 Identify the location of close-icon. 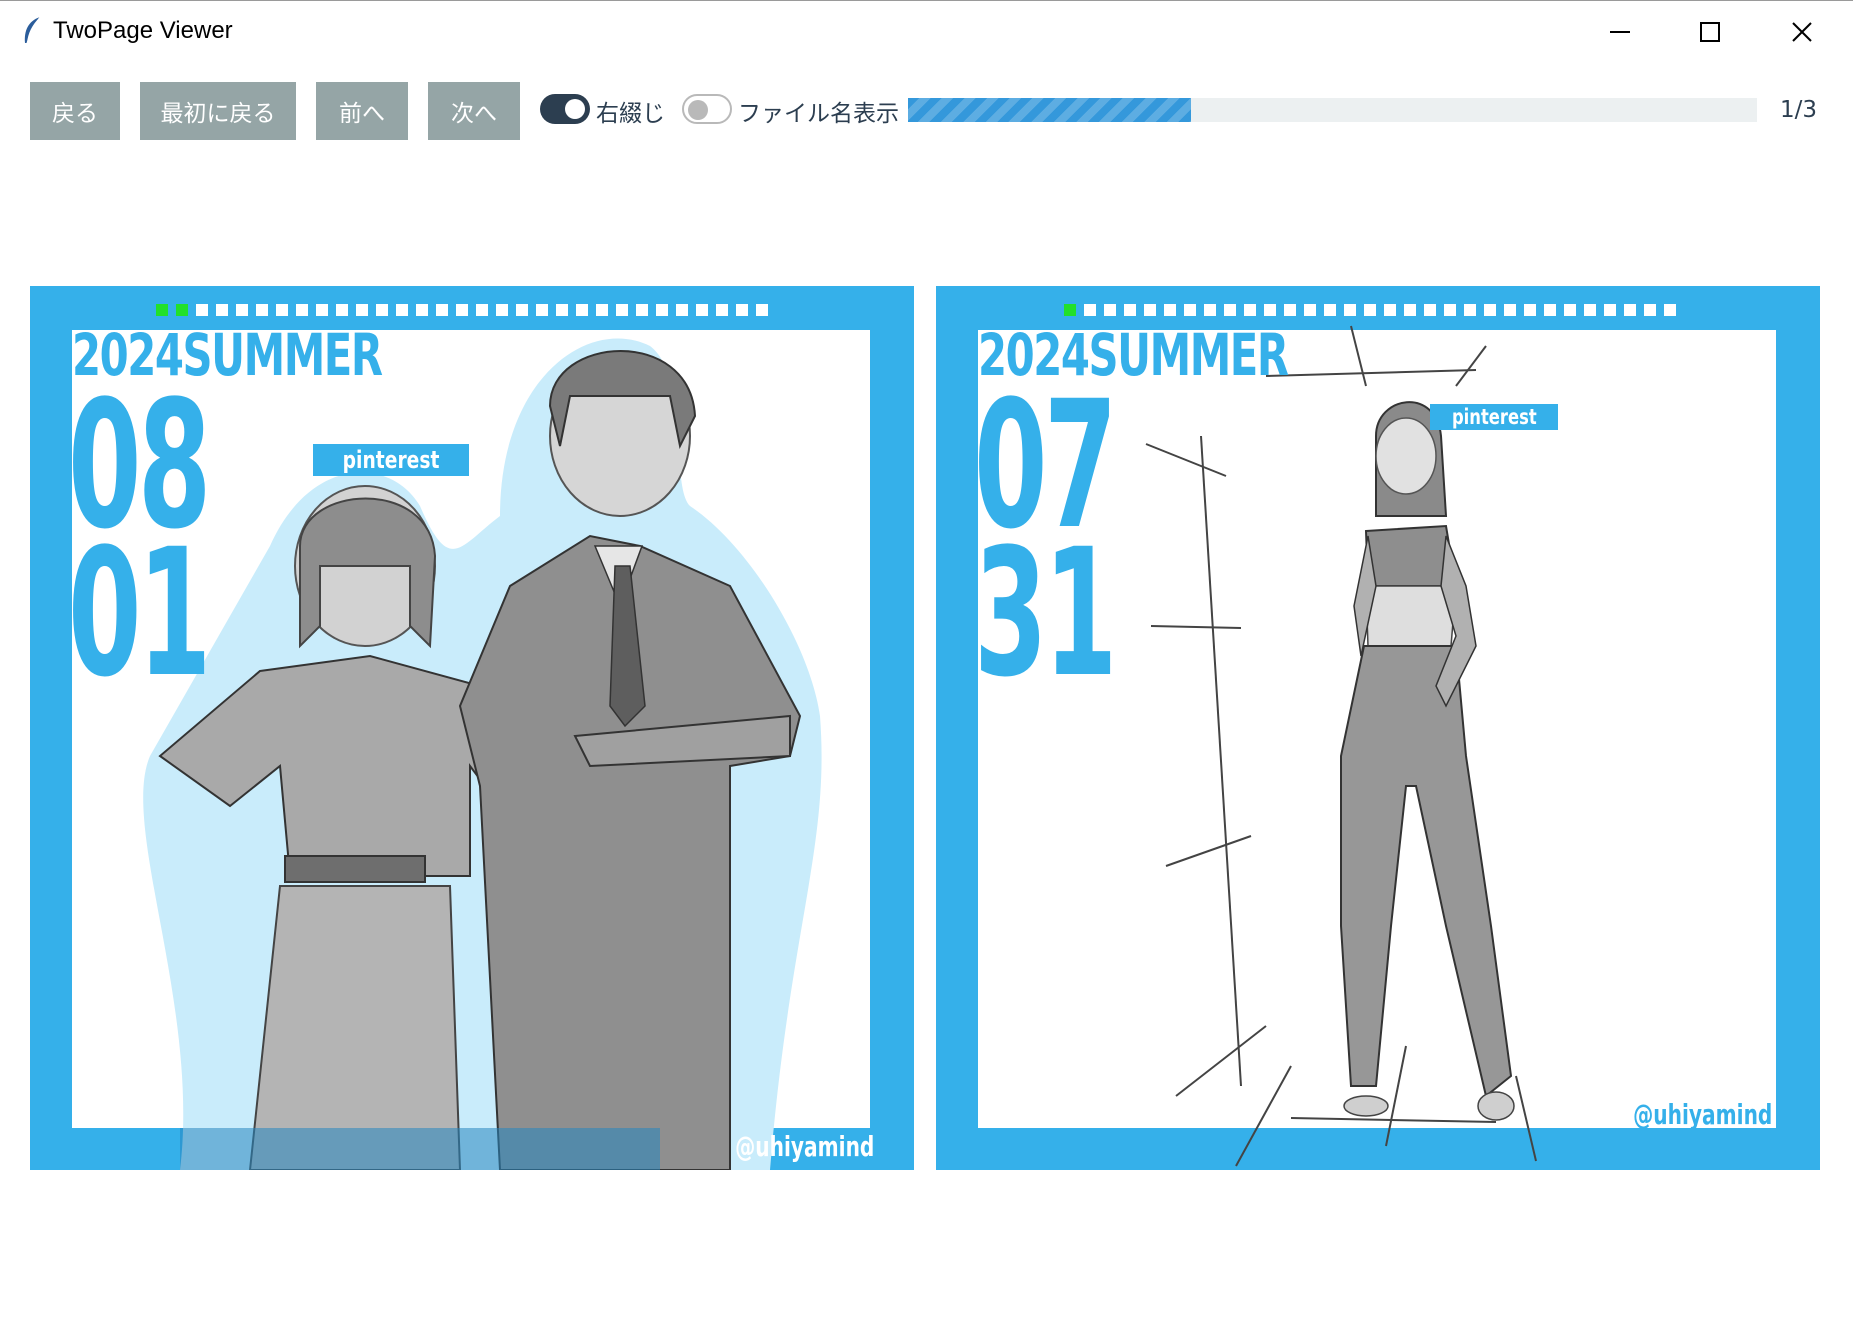
(1802, 32).